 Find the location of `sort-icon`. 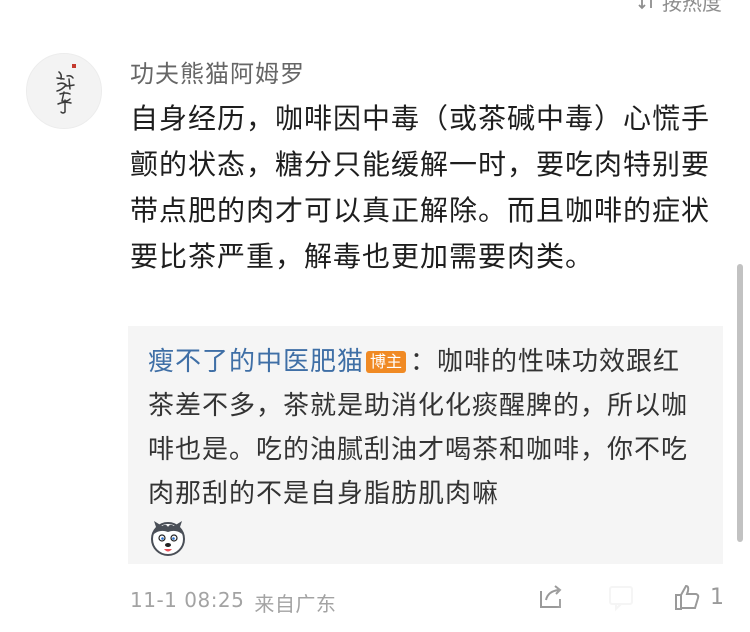

sort-icon is located at coordinates (645, 5).